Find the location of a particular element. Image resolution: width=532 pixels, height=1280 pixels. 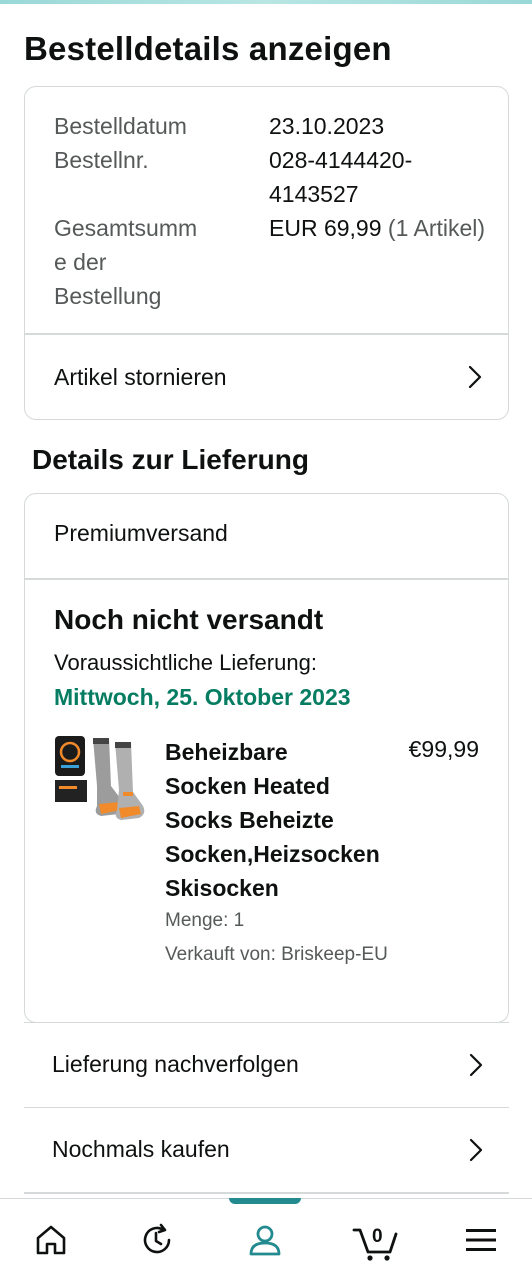

buy-again-label: Nochmals kaufen is located at coordinates (141, 1149).